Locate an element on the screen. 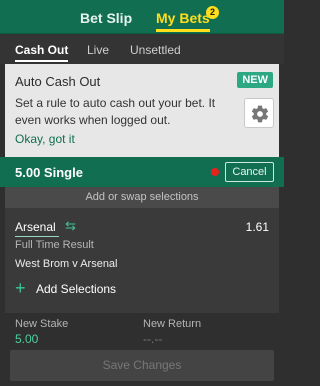 This screenshot has height=386, width=320. active-subtab-indicator is located at coordinates (42, 61).